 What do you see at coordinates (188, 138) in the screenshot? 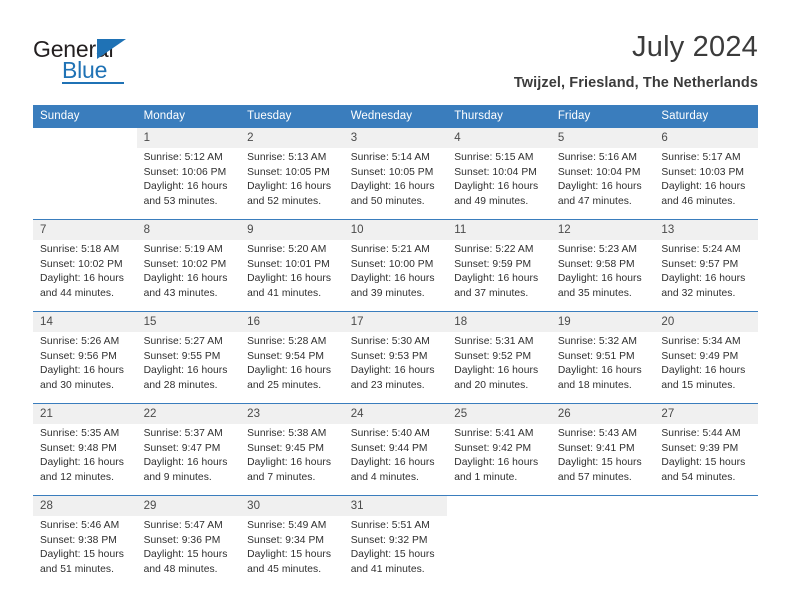
I see `day-number-1: 1` at bounding box center [188, 138].